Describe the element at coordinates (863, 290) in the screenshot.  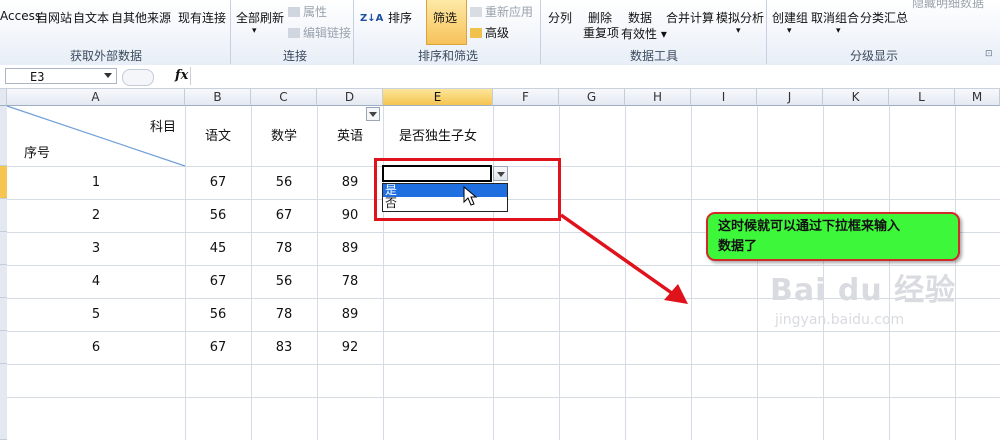
I see `baidu-jingyan-watermark: Bai du 经验` at that location.